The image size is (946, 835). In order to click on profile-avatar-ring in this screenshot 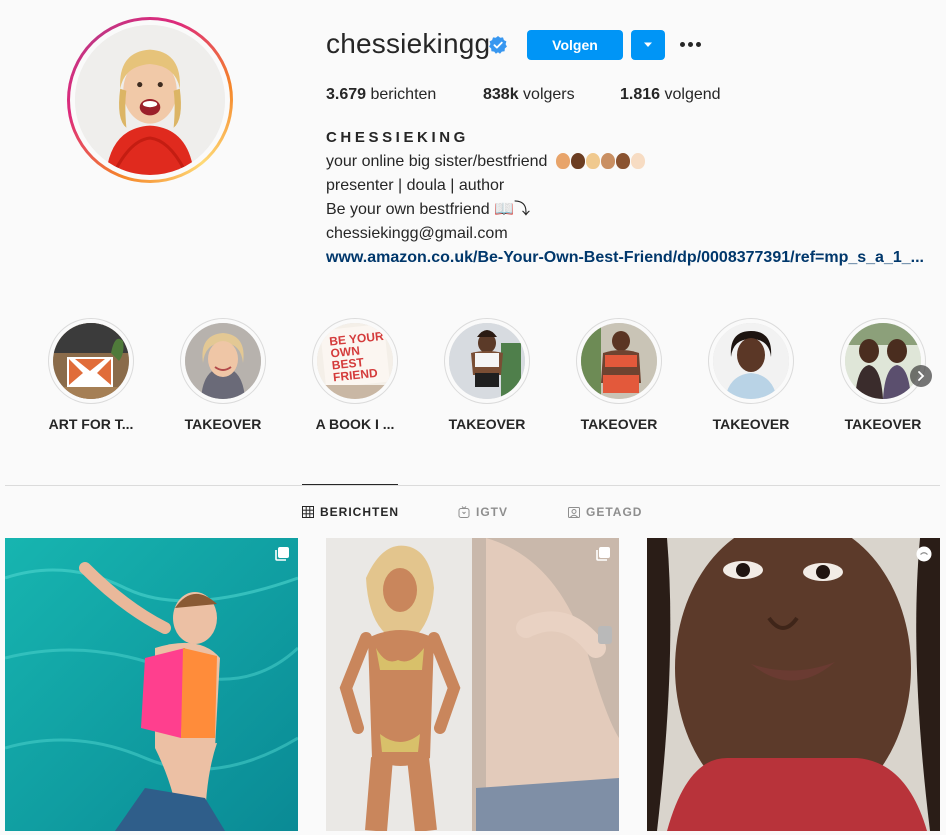, I will do `click(150, 100)`.